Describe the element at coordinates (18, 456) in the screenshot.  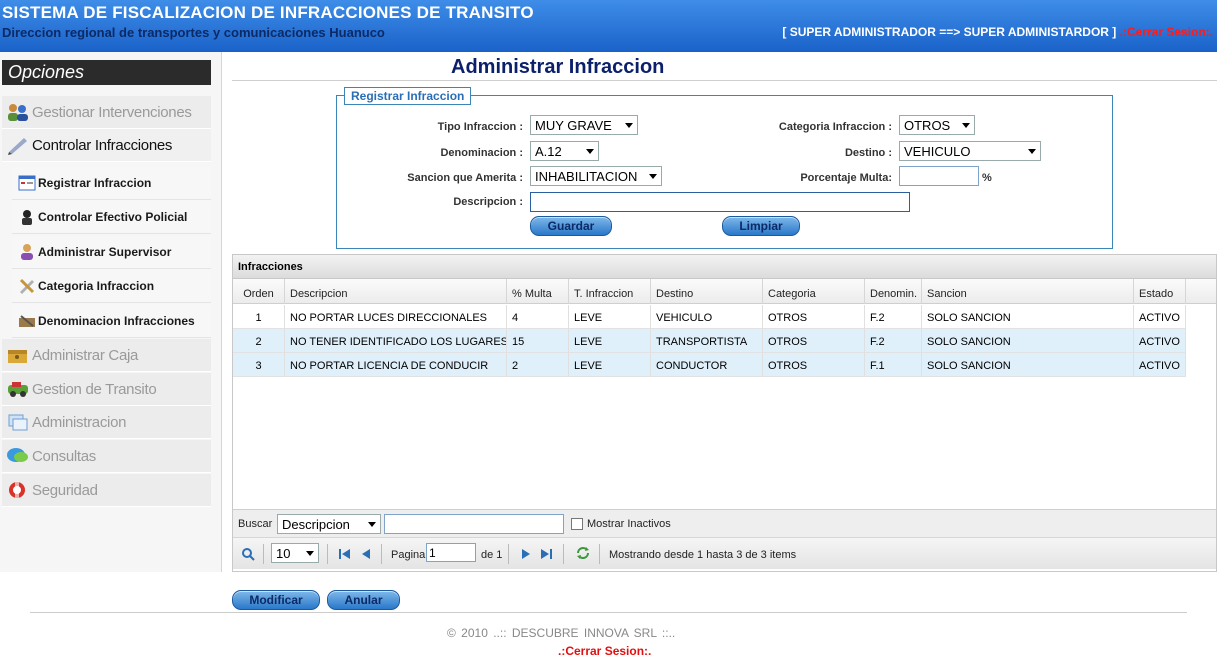
I see `chat-icon` at that location.